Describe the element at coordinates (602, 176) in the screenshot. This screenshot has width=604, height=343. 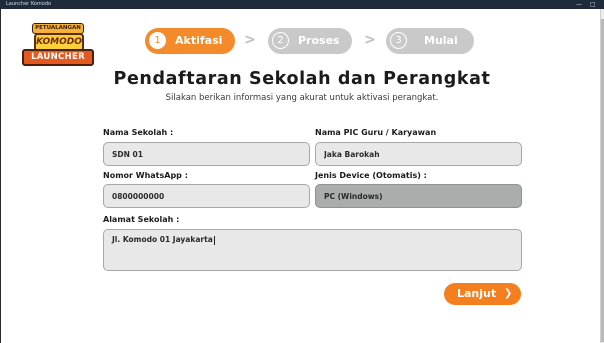
I see `vertical-scrollbar` at that location.